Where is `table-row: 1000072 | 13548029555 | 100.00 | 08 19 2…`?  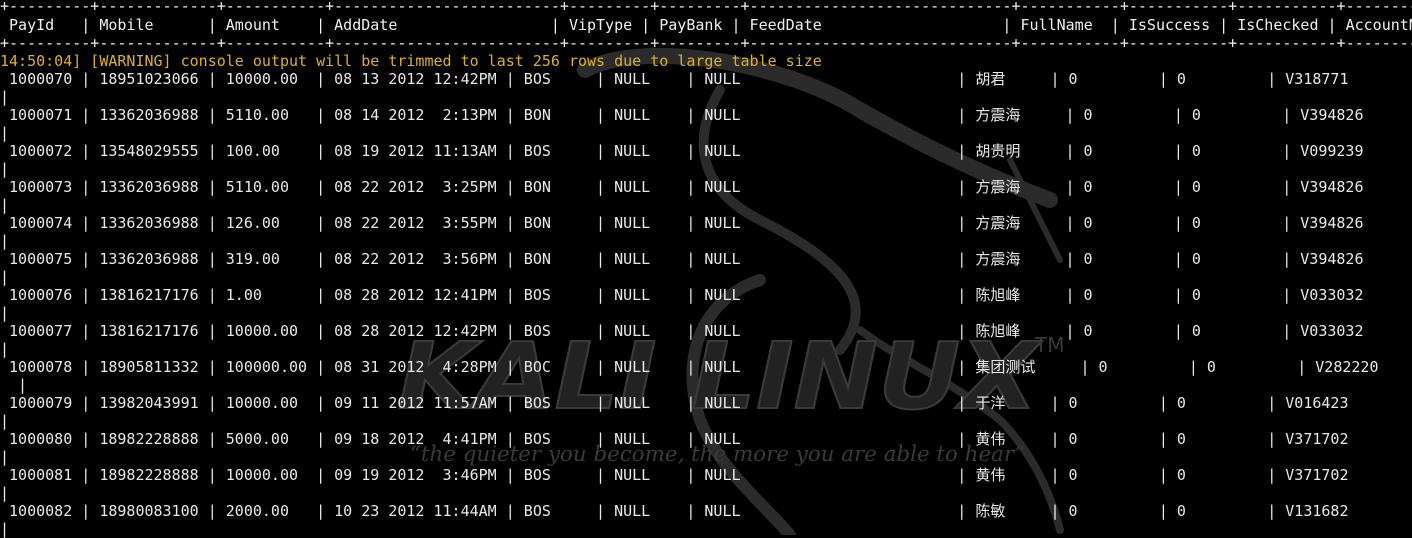
table-row: 1000072 | 13548029555 | 100.00 | 08 19 2… is located at coordinates (682, 151).